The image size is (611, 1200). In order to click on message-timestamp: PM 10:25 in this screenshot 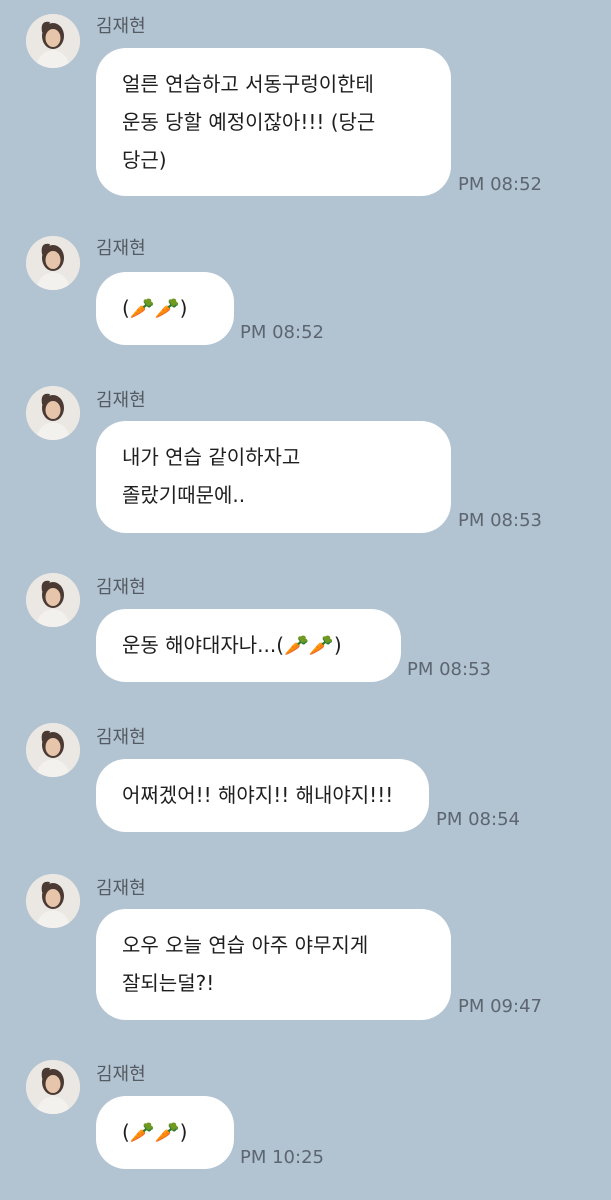, I will do `click(282, 1157)`.